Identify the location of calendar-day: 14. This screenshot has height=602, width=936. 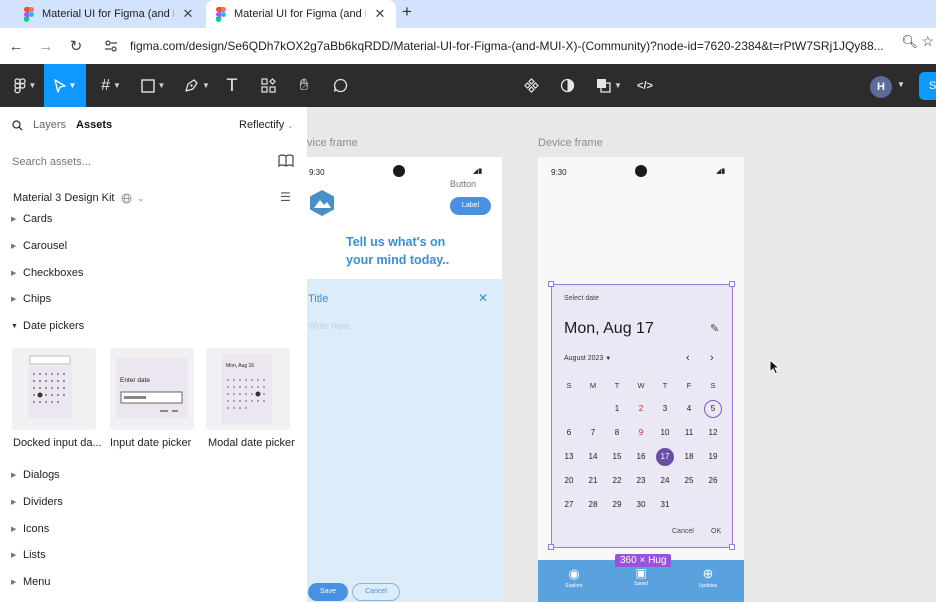
(593, 457).